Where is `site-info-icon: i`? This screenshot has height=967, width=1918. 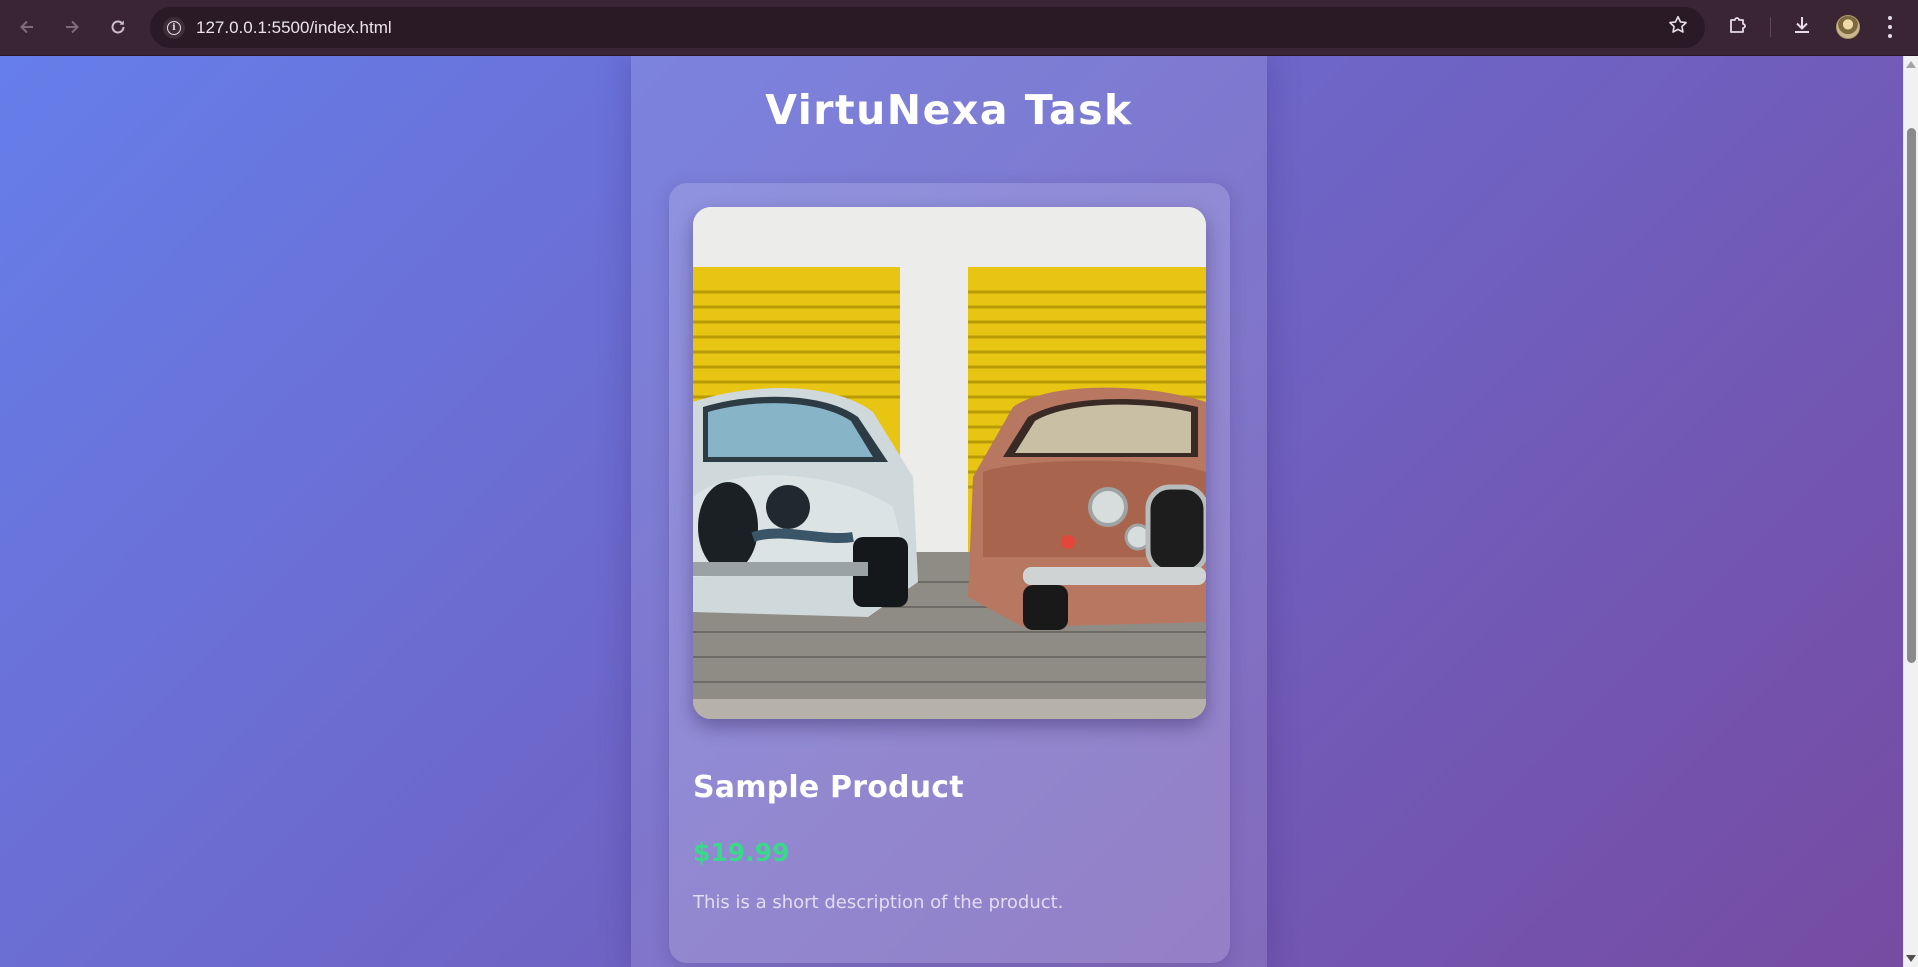
site-info-icon: i is located at coordinates (174, 27).